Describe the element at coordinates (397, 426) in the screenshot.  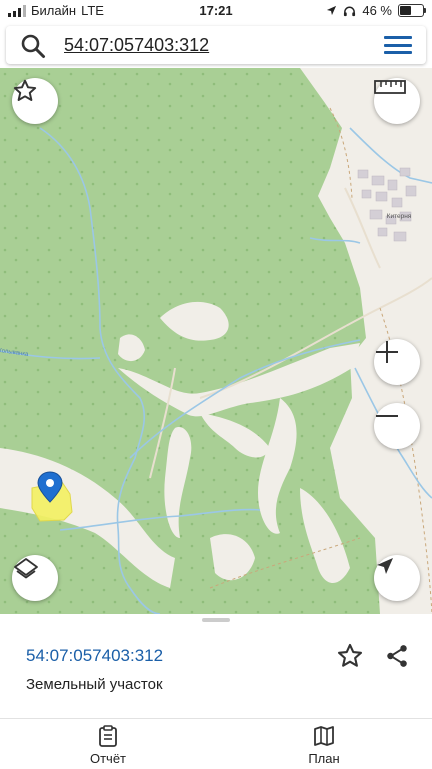
I see `zoom-out-button` at that location.